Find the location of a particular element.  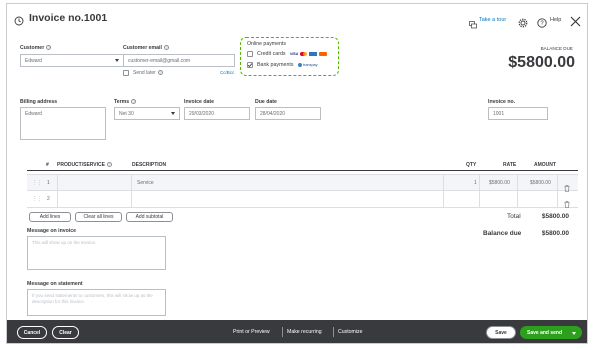

bank-payments-label: Bank payments is located at coordinates (275, 65).